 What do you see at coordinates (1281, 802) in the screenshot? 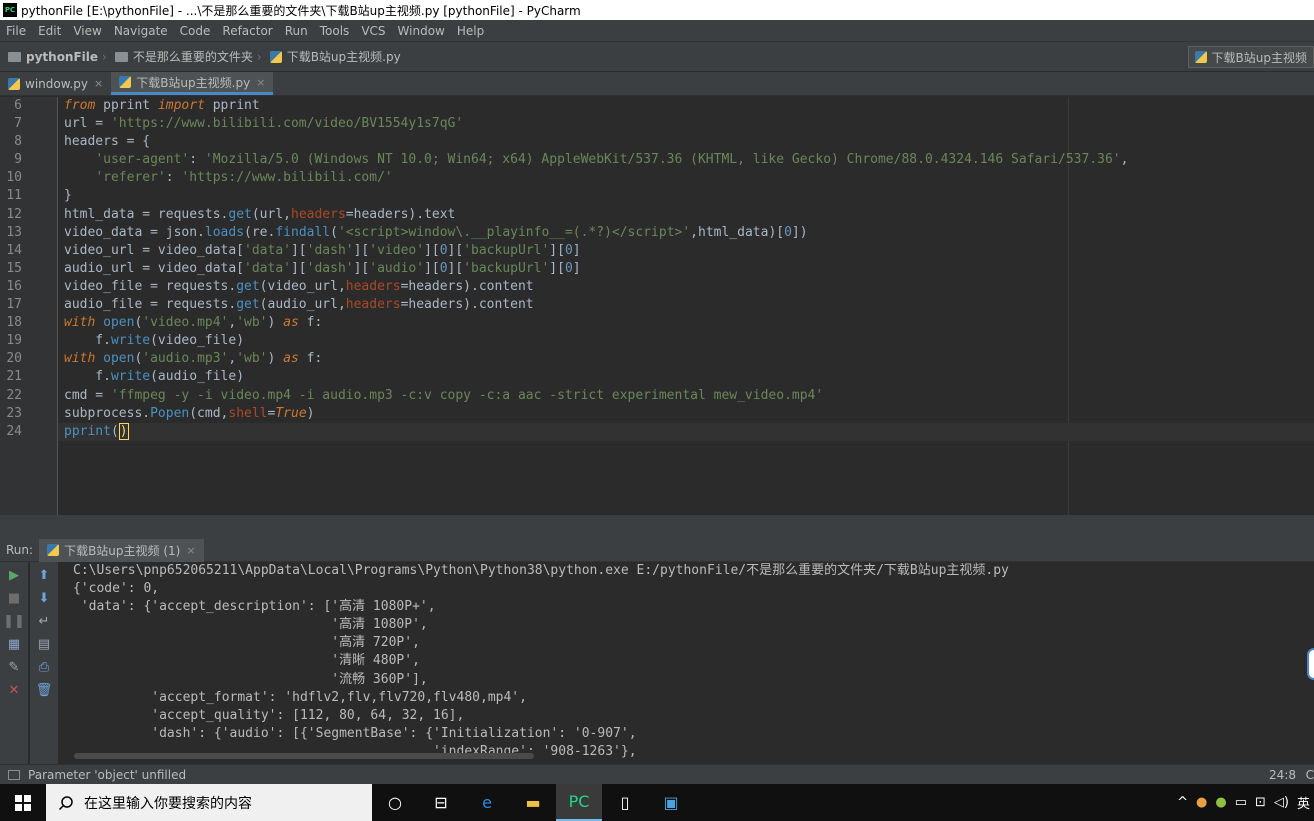
I see `volume-icon: ◁)` at bounding box center [1281, 802].